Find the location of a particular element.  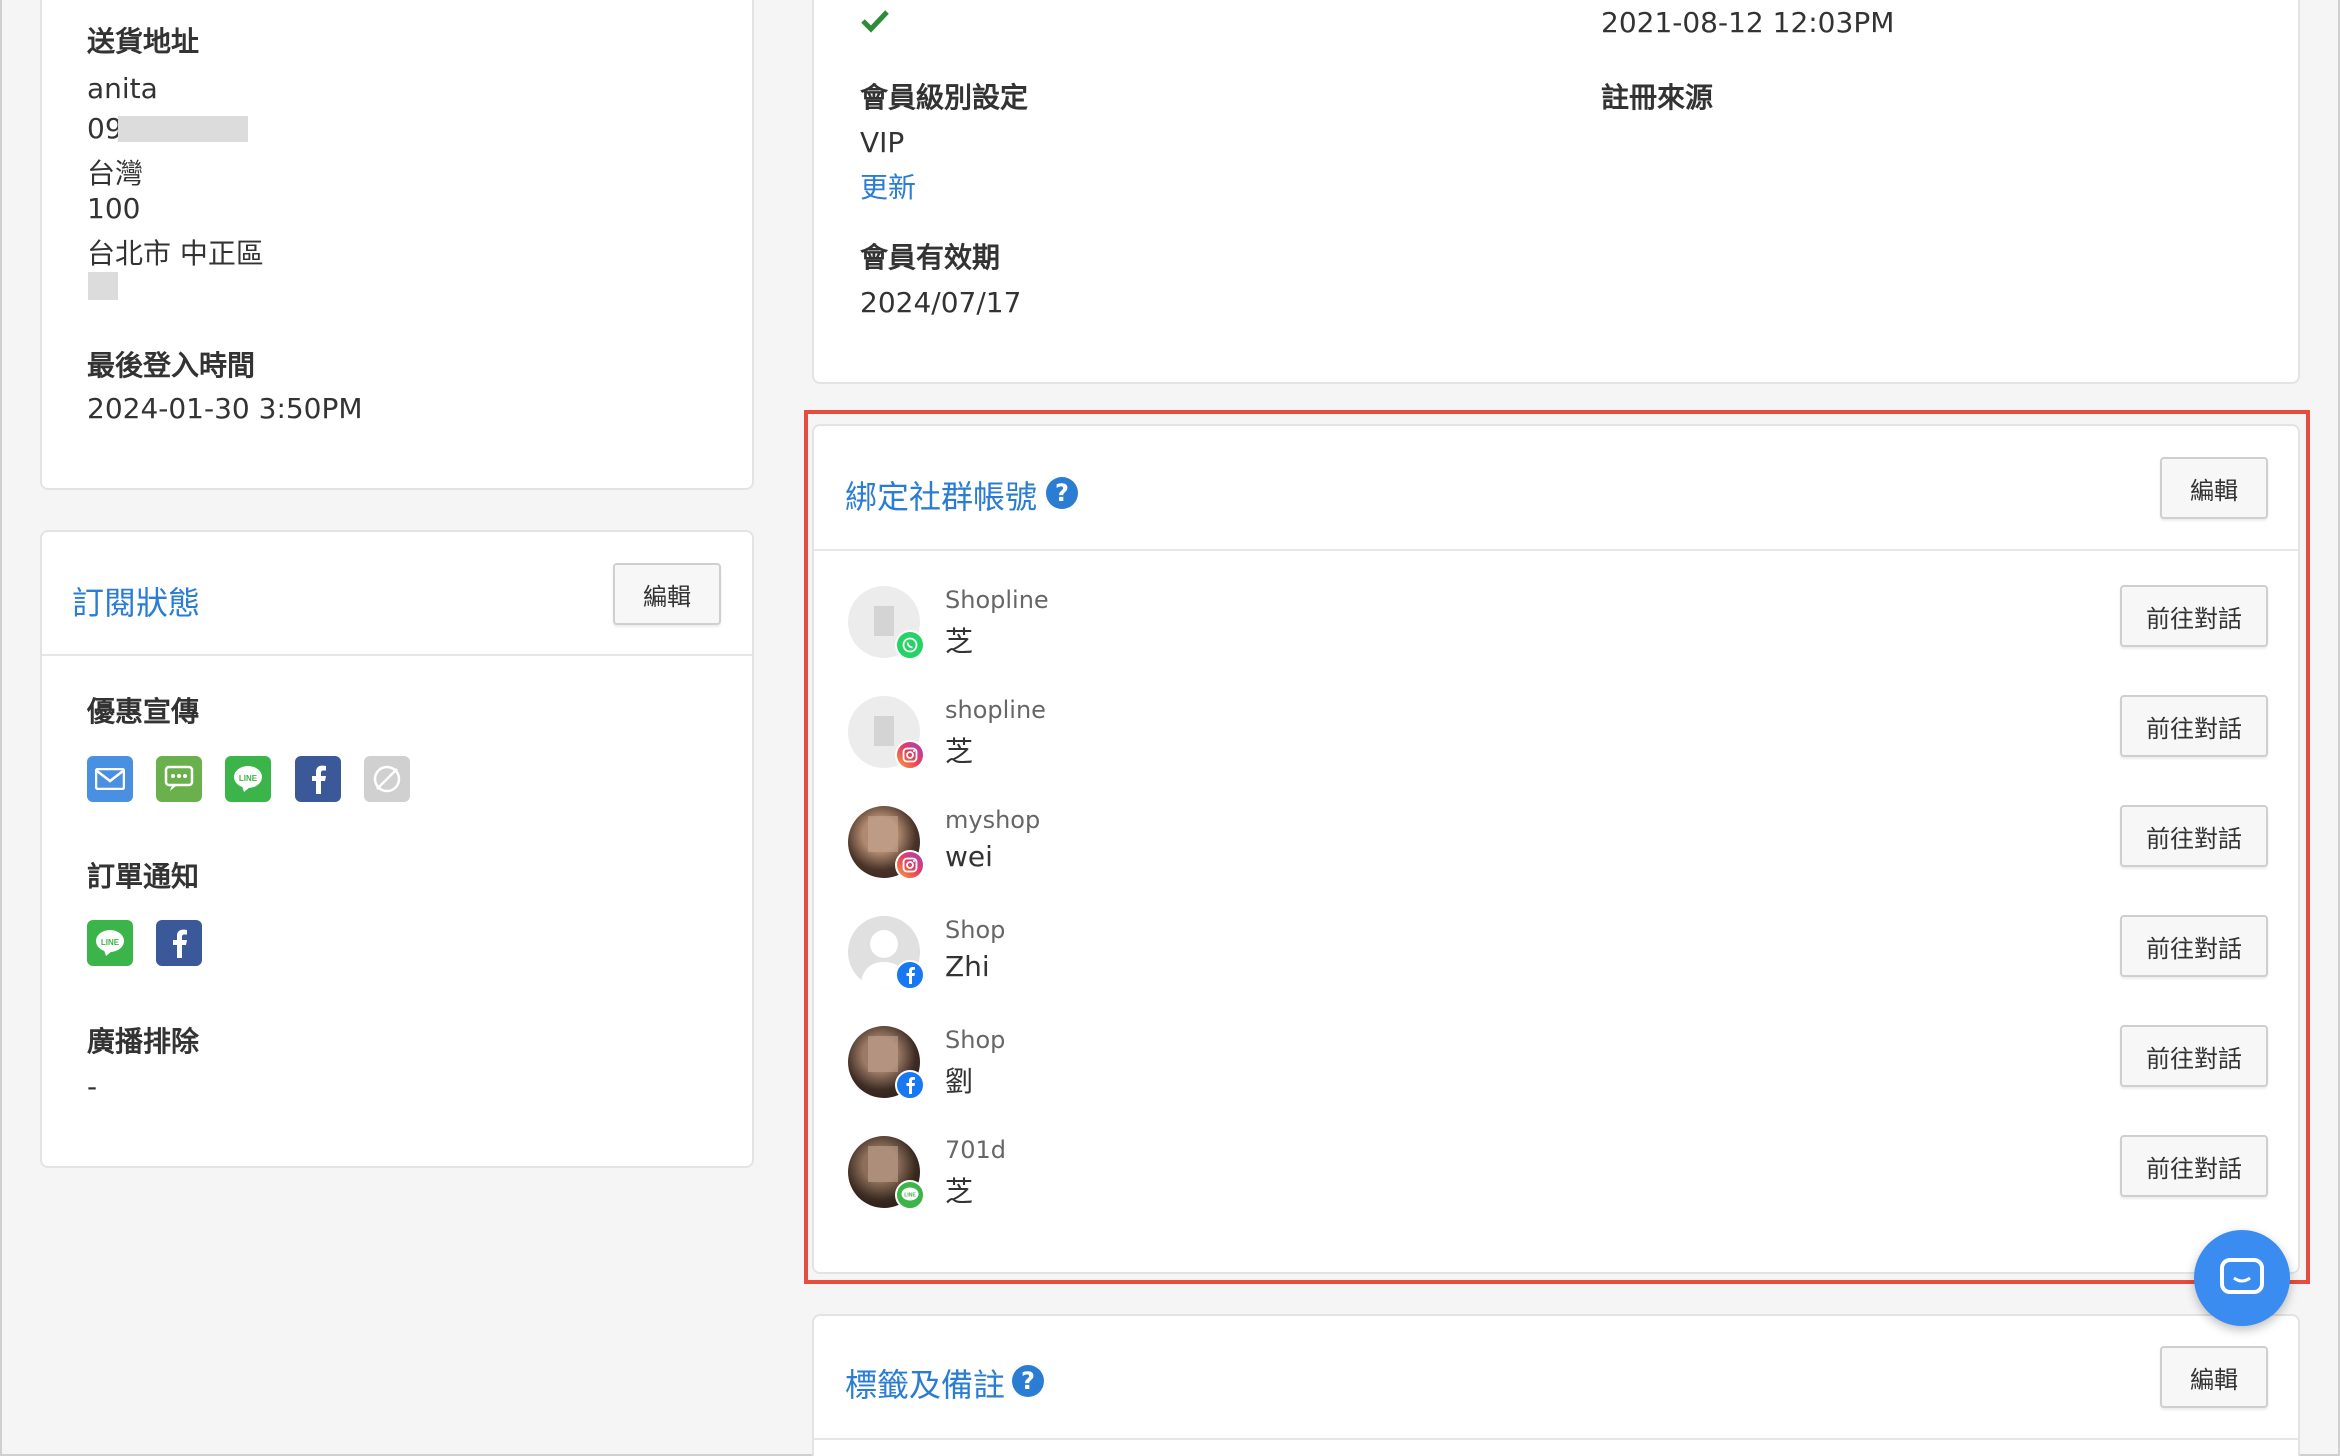

subscription-card is located at coordinates (397, 849).